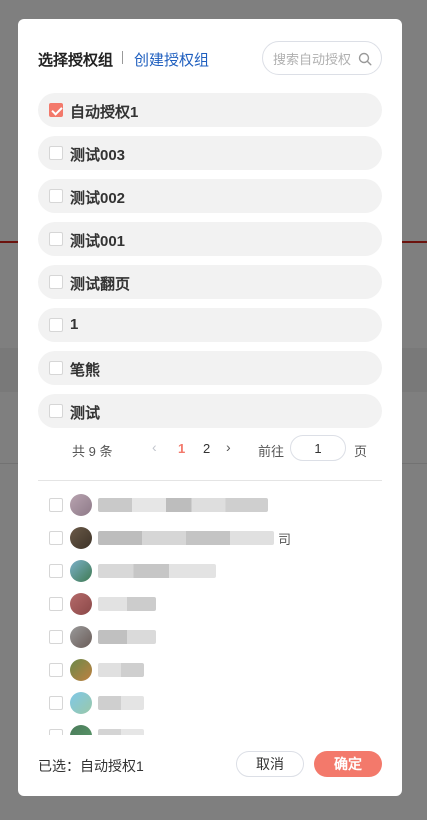 Image resolution: width=427 pixels, height=820 pixels. I want to click on group-label: 测试003, so click(98, 155).